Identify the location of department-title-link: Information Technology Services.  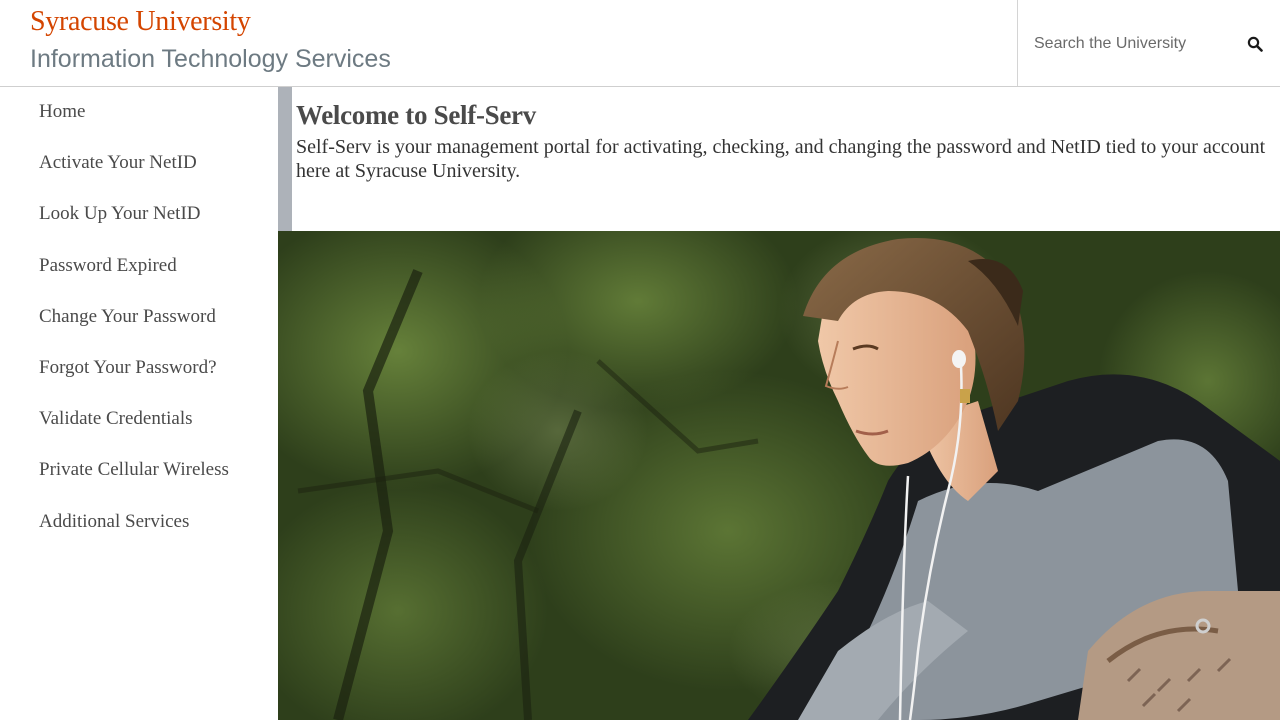
(210, 59).